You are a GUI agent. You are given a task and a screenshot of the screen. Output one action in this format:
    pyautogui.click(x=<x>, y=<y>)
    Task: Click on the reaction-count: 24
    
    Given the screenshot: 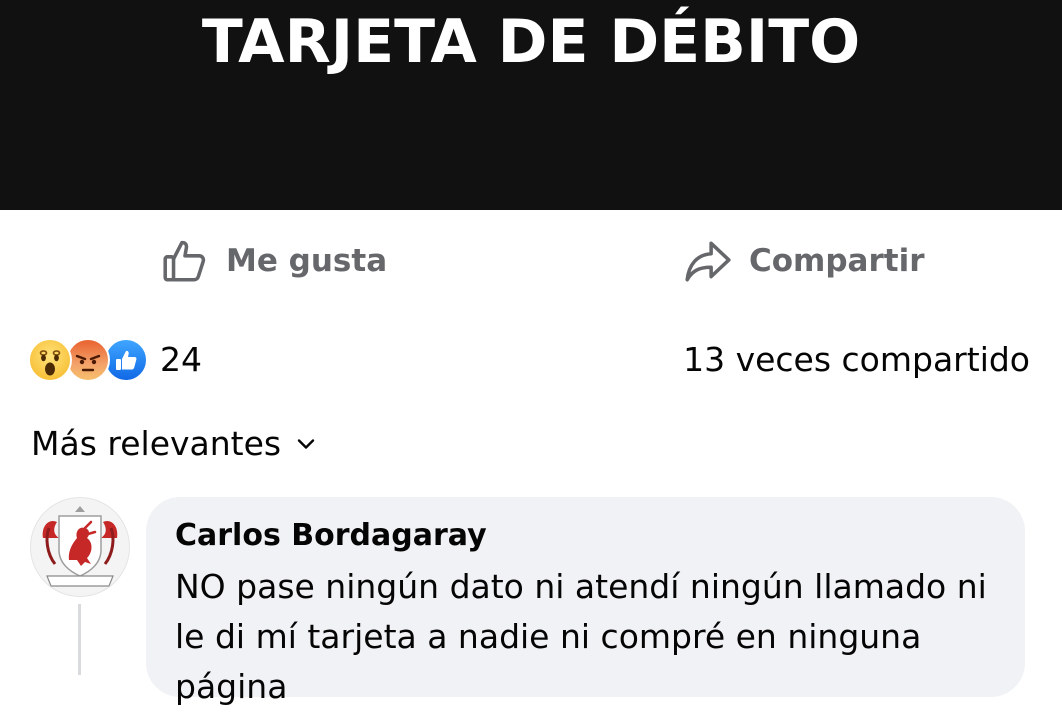 What is the action you would take?
    pyautogui.click(x=181, y=360)
    